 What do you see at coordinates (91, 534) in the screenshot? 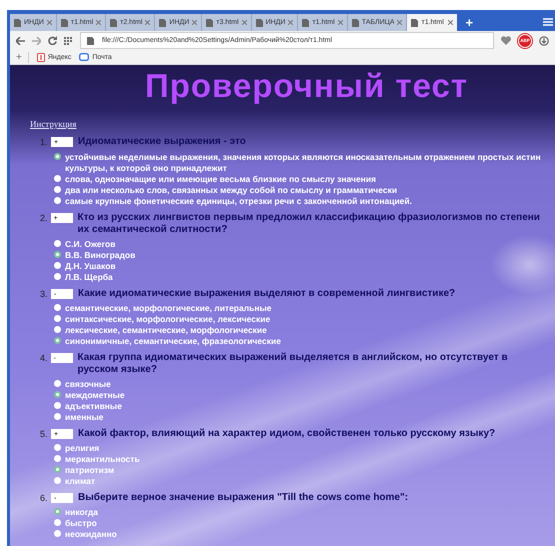
I see `option-label: неожиданно` at bounding box center [91, 534].